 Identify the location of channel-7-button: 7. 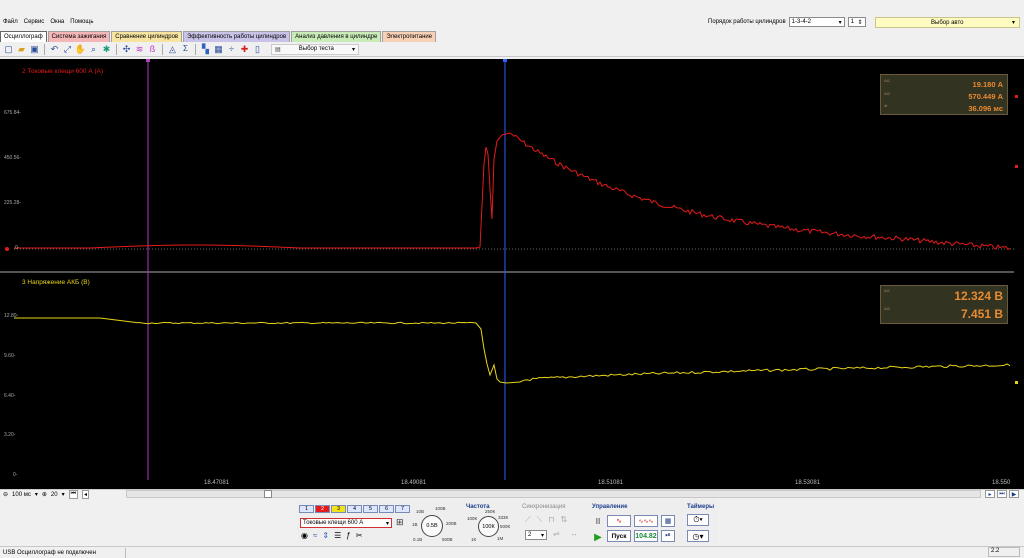
(402, 509).